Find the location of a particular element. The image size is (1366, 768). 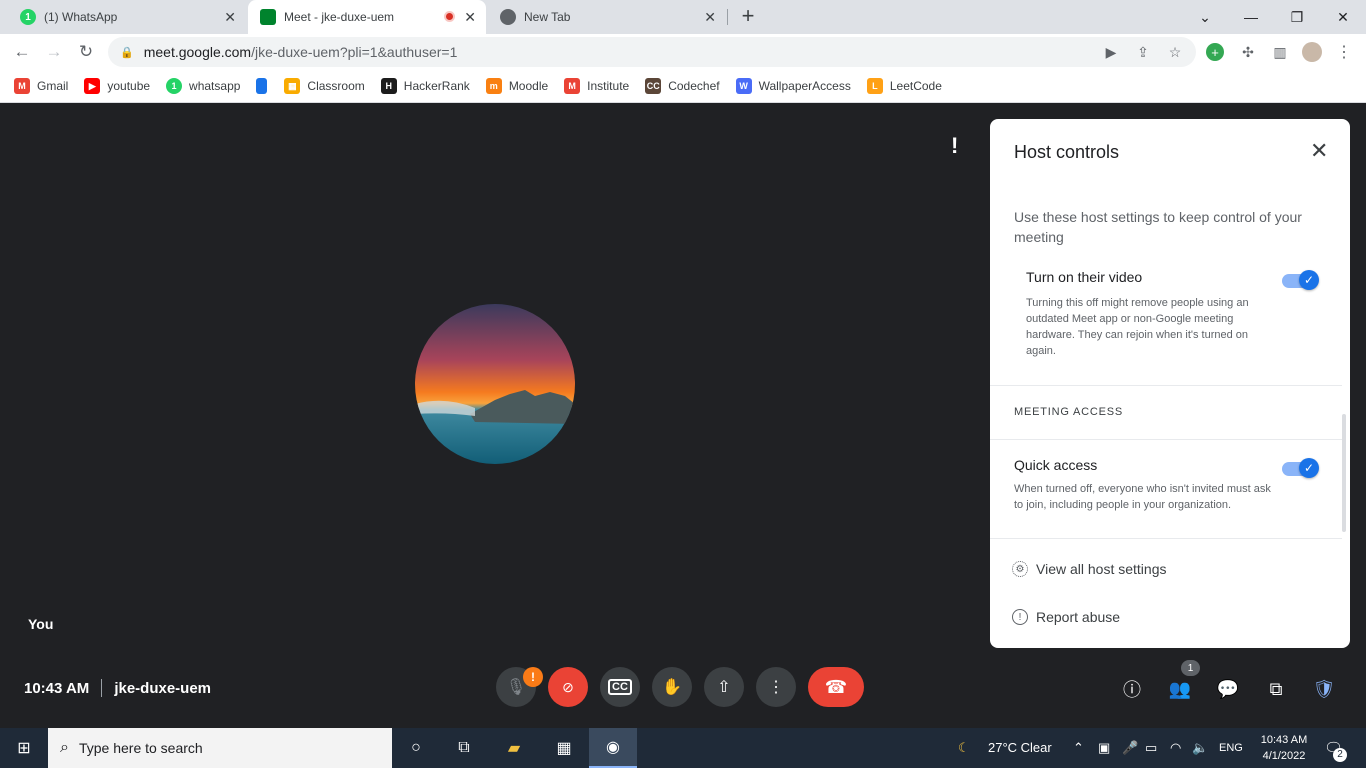

notification-count: 2 is located at coordinates (1340, 755).